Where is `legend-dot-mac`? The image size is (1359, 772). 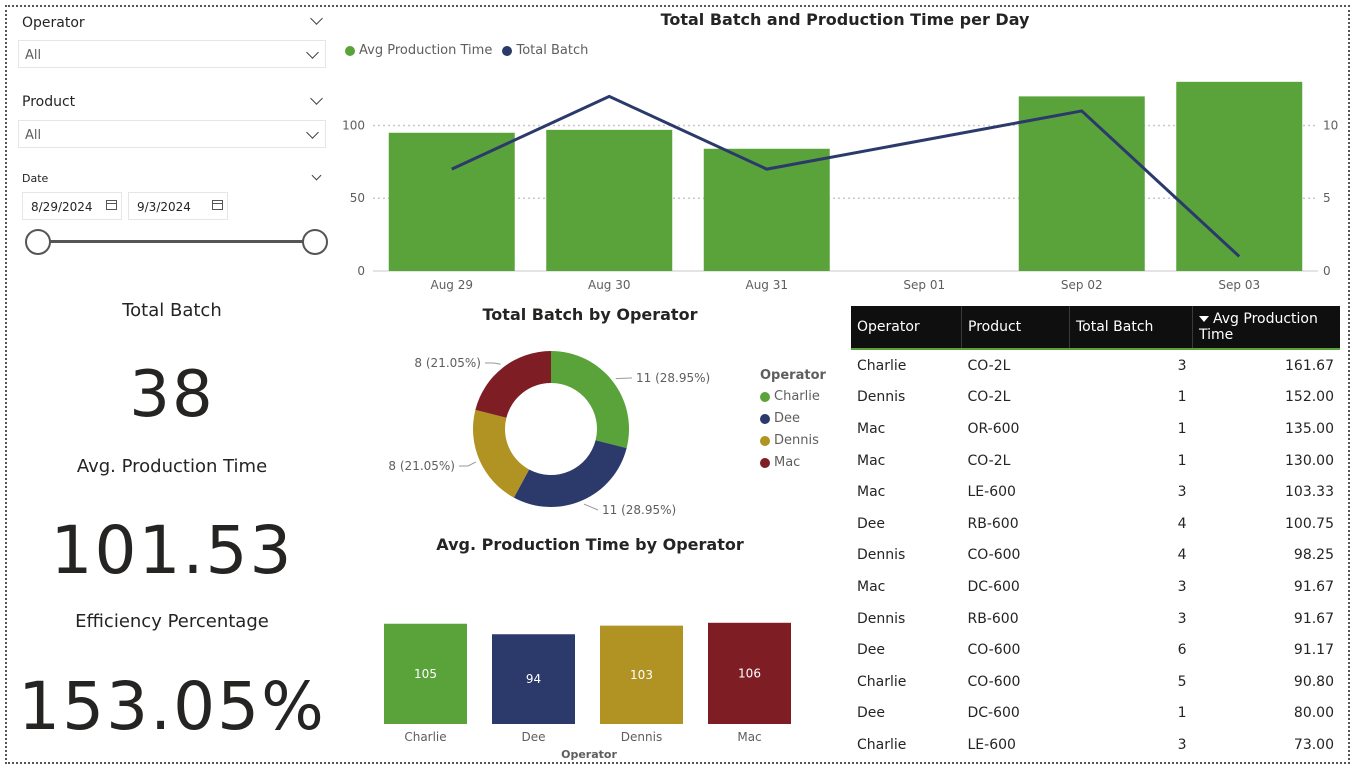
legend-dot-mac is located at coordinates (765, 462).